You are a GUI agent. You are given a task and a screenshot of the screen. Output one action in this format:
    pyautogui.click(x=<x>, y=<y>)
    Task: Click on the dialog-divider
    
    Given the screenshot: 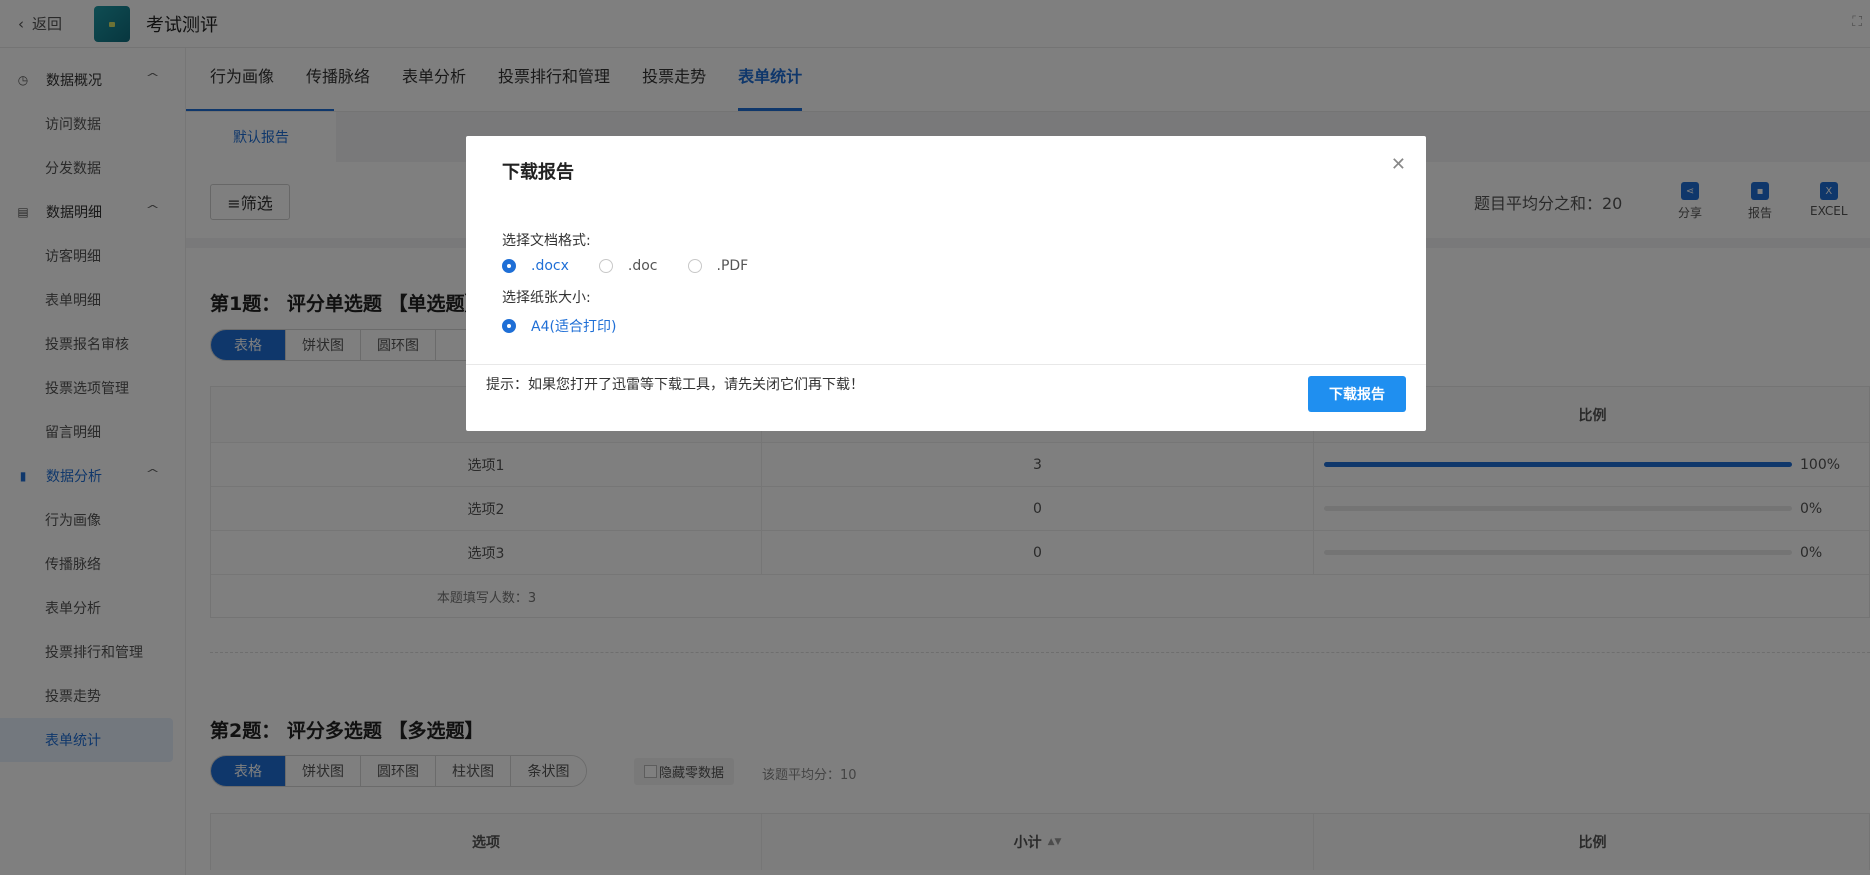 What is the action you would take?
    pyautogui.click(x=946, y=364)
    